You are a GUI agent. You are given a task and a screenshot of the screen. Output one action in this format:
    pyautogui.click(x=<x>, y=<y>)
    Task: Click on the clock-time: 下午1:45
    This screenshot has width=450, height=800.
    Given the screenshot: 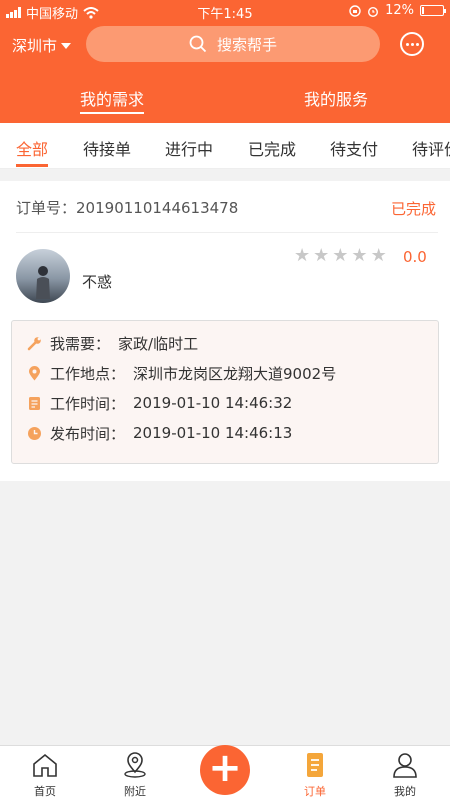 What is the action you would take?
    pyautogui.click(x=225, y=14)
    